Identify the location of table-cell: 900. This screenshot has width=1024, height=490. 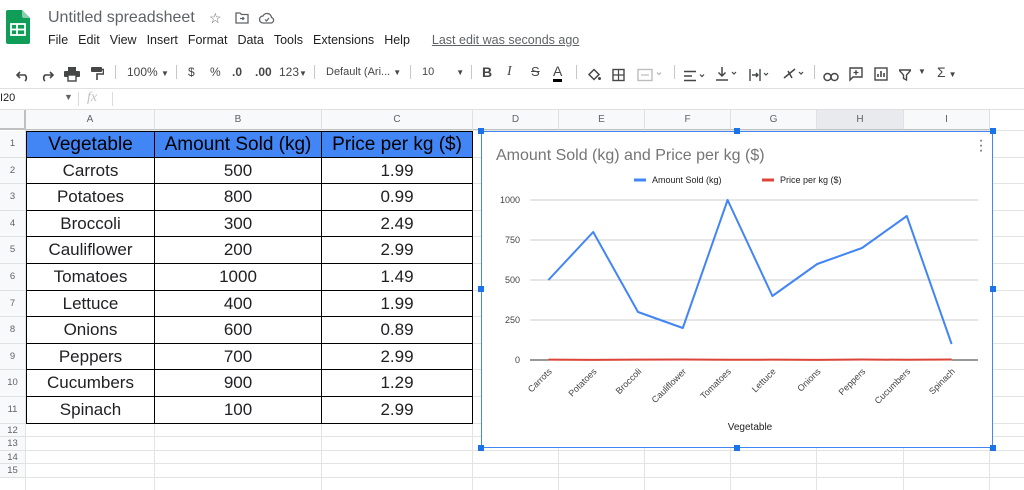
(238, 383).